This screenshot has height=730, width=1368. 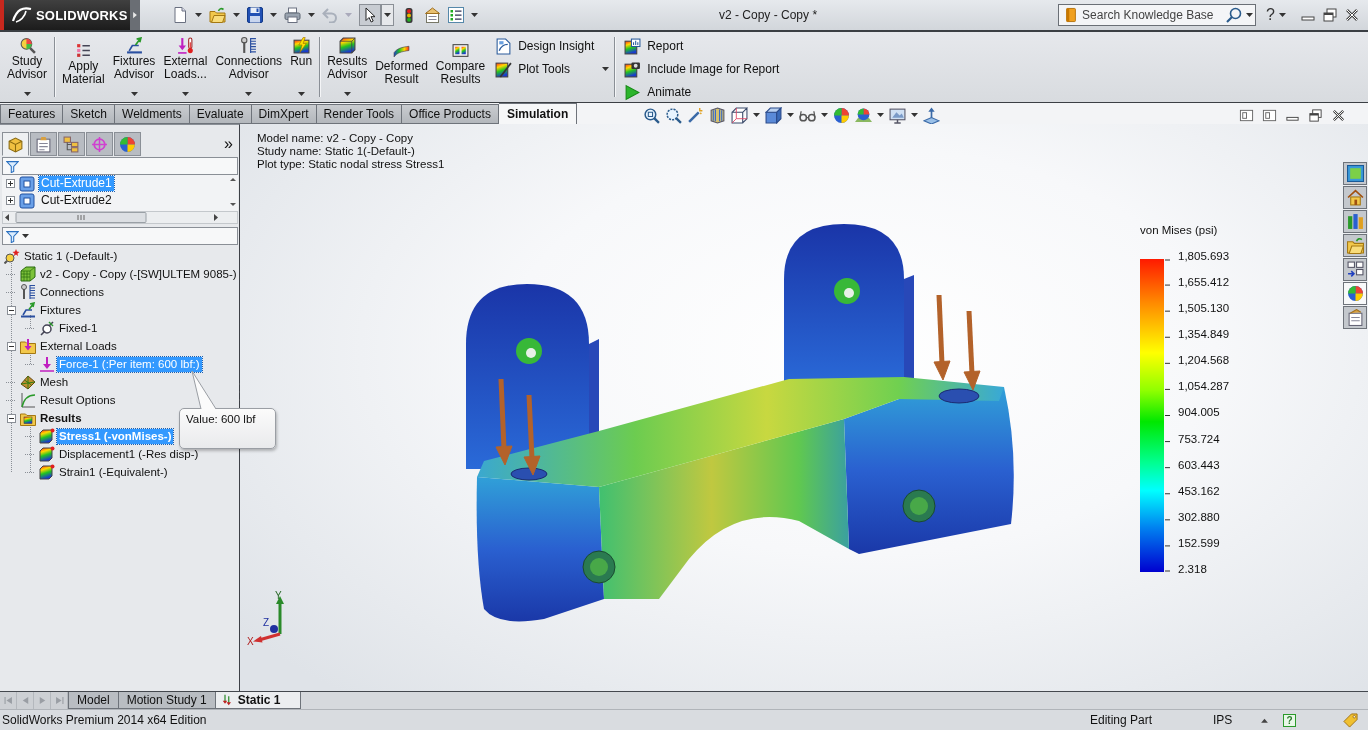 What do you see at coordinates (78, 328) in the screenshot?
I see `tree-item: Fixed-1` at bounding box center [78, 328].